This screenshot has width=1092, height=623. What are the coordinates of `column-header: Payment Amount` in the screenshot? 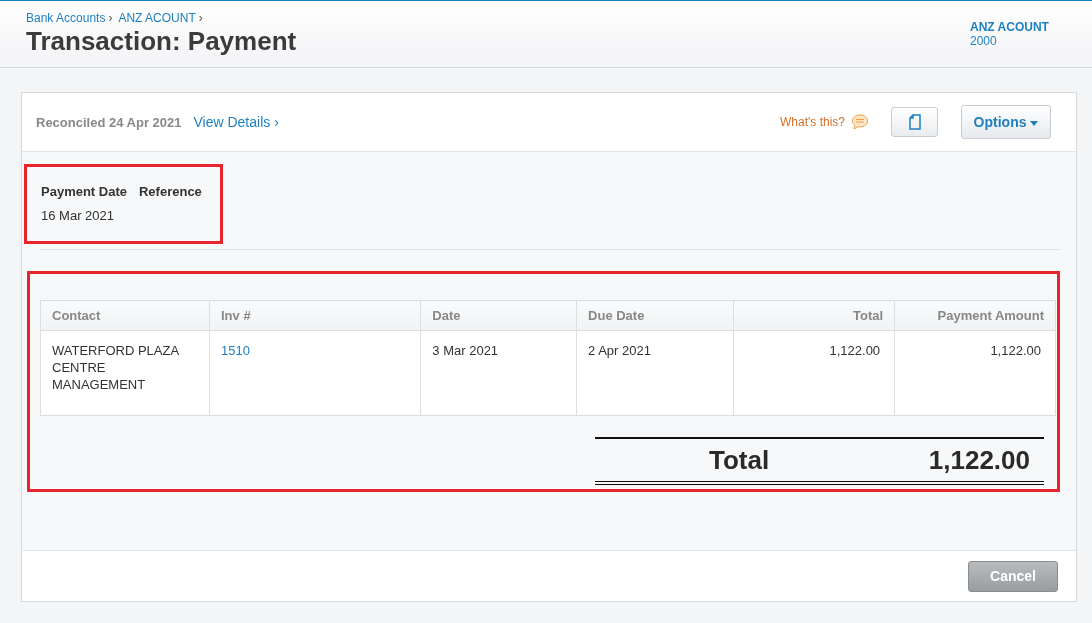 It's located at (975, 315).